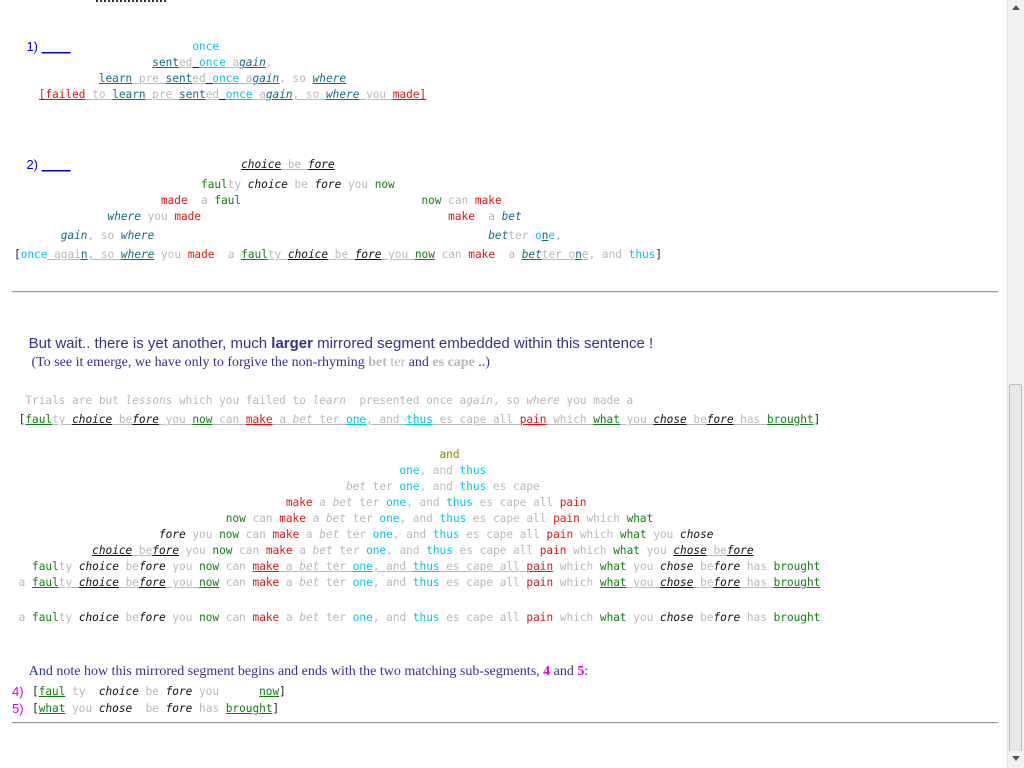  What do you see at coordinates (1016, 8) in the screenshot?
I see `scroll-up-button` at bounding box center [1016, 8].